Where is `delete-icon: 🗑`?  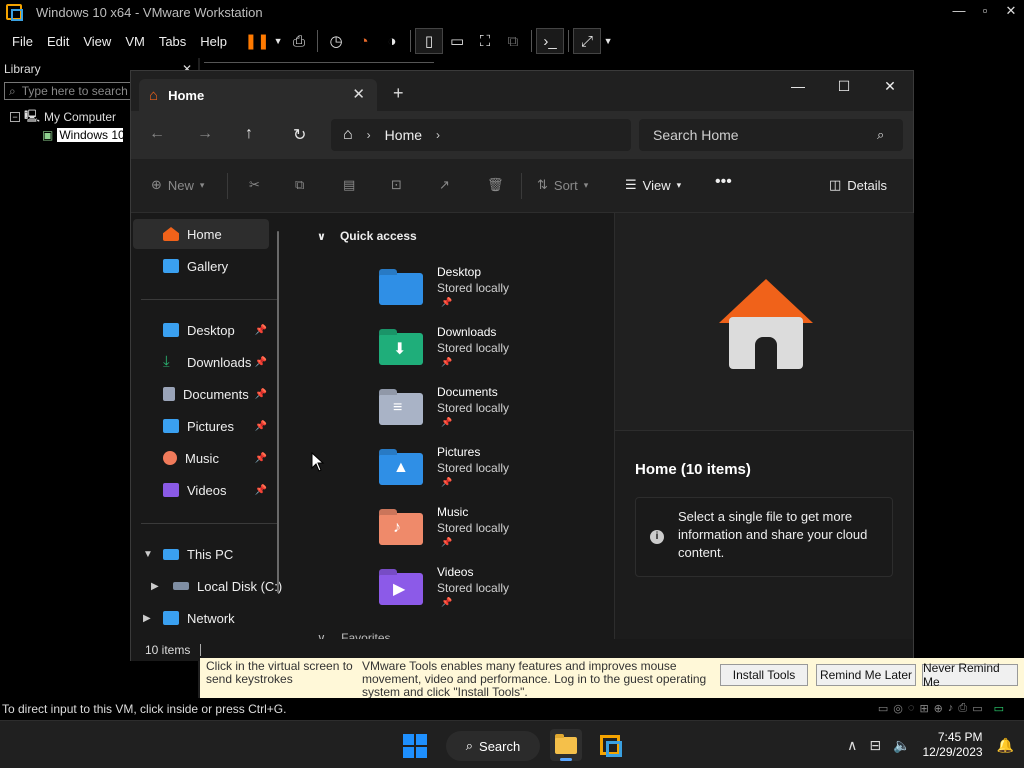 delete-icon: 🗑 is located at coordinates (495, 185).